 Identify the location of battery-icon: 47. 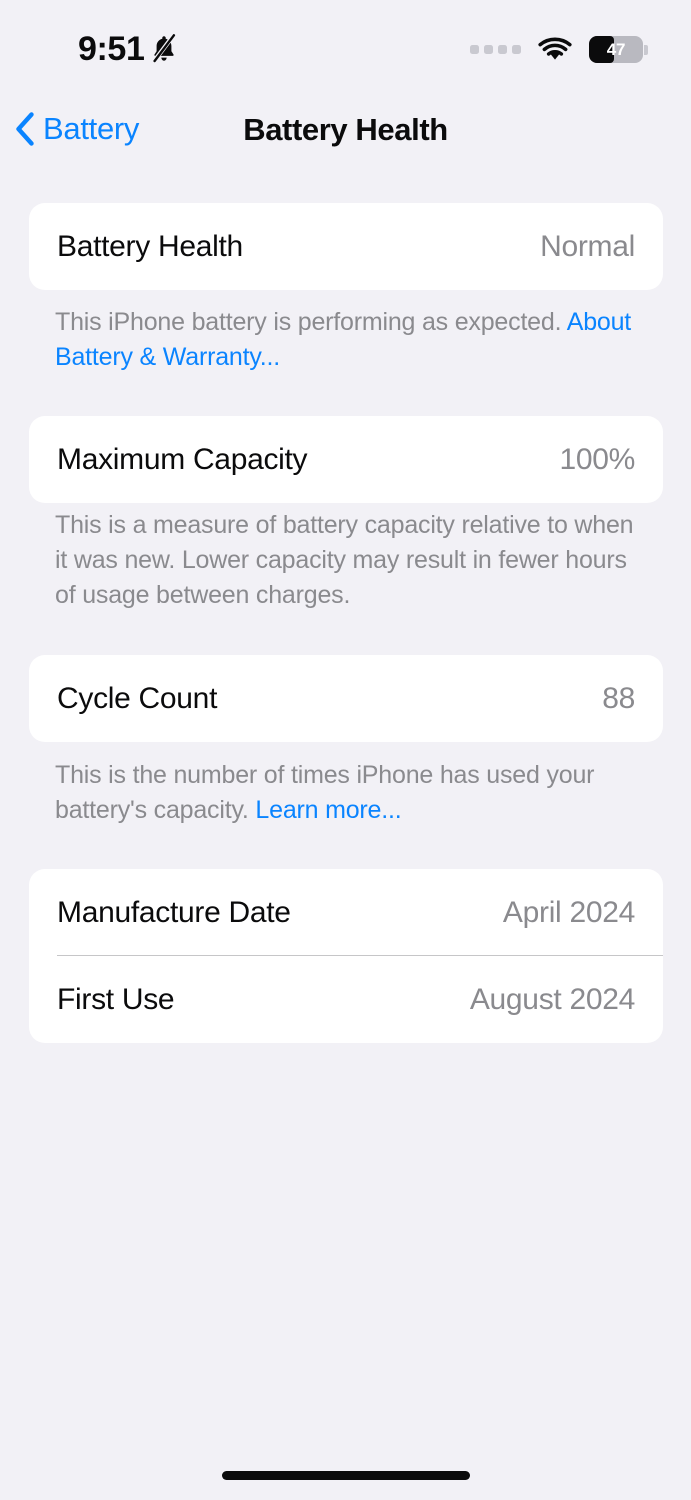
(618, 49).